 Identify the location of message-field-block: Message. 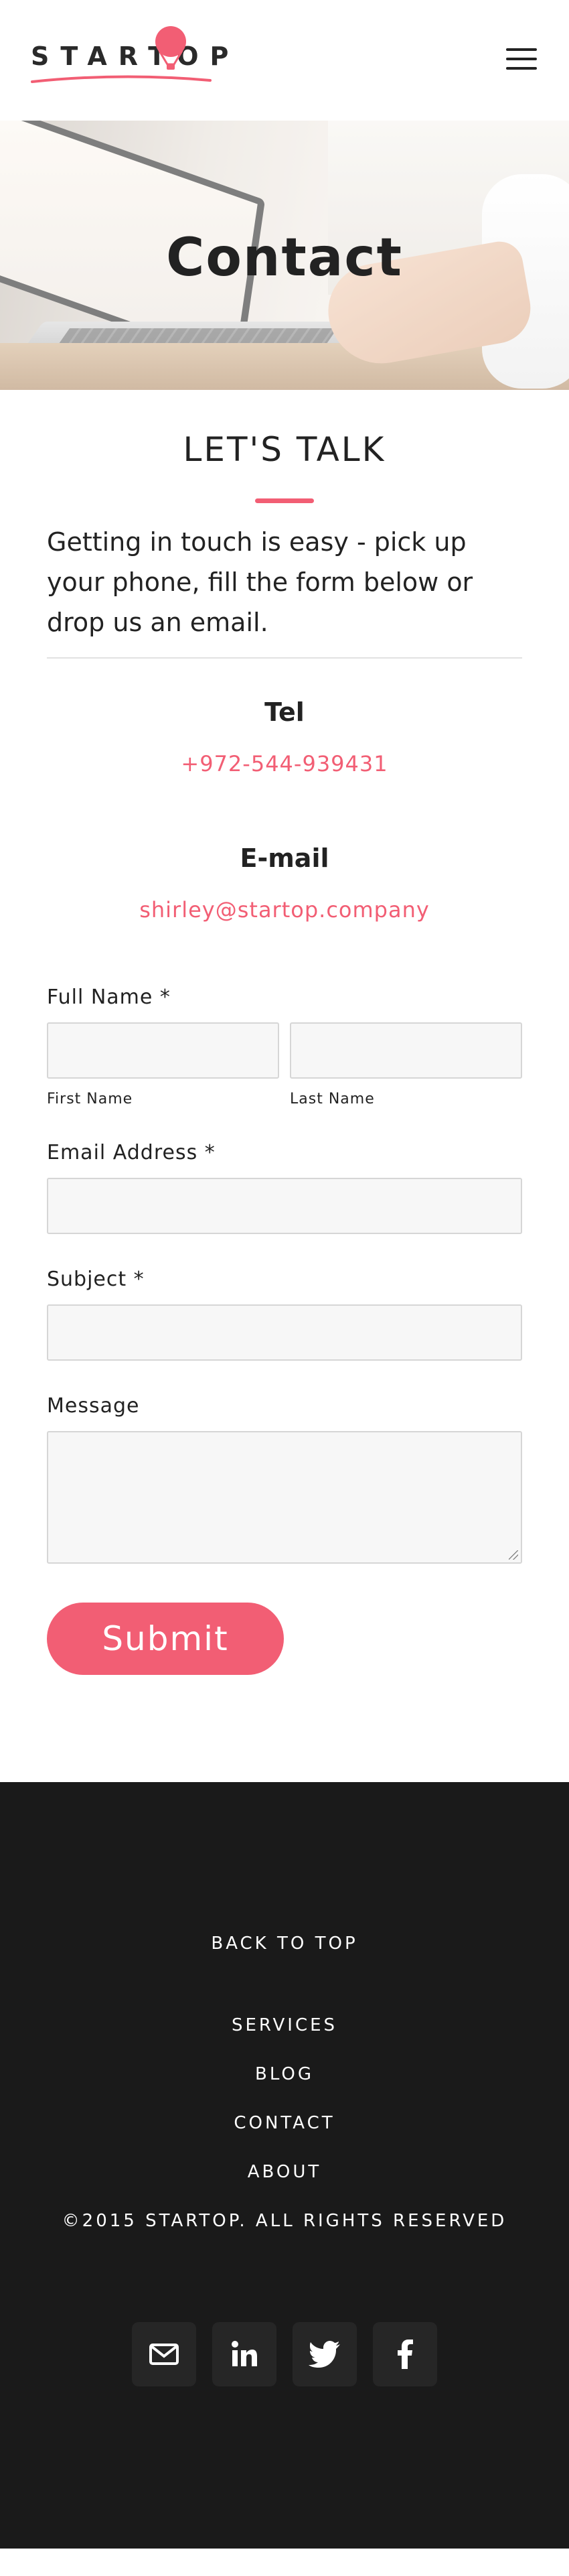
(284, 1479).